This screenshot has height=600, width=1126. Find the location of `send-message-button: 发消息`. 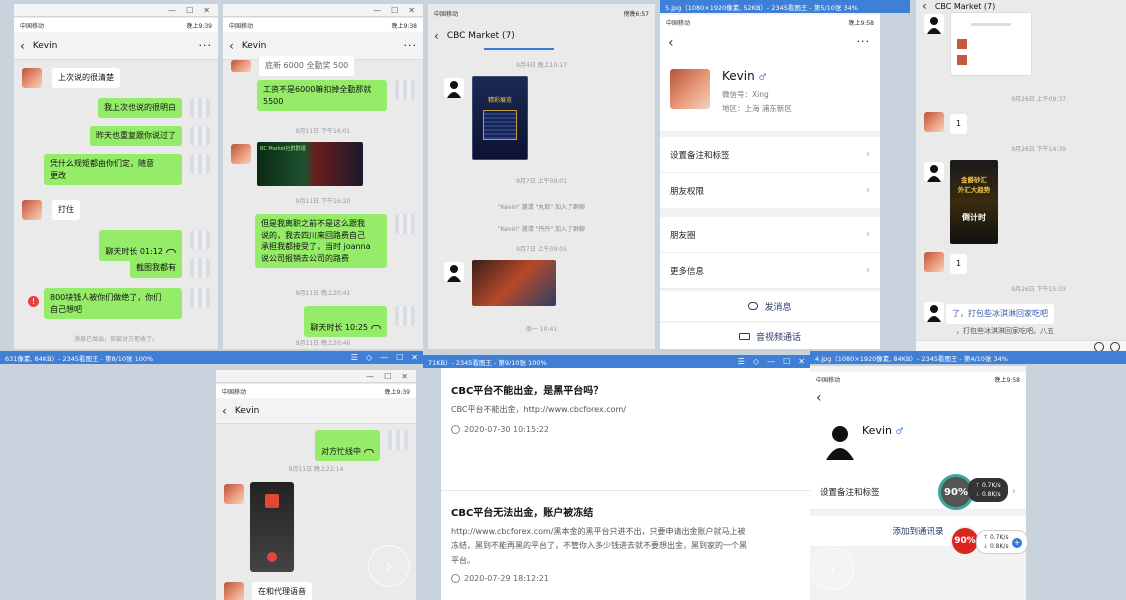

send-message-button: 发消息 is located at coordinates (770, 306).